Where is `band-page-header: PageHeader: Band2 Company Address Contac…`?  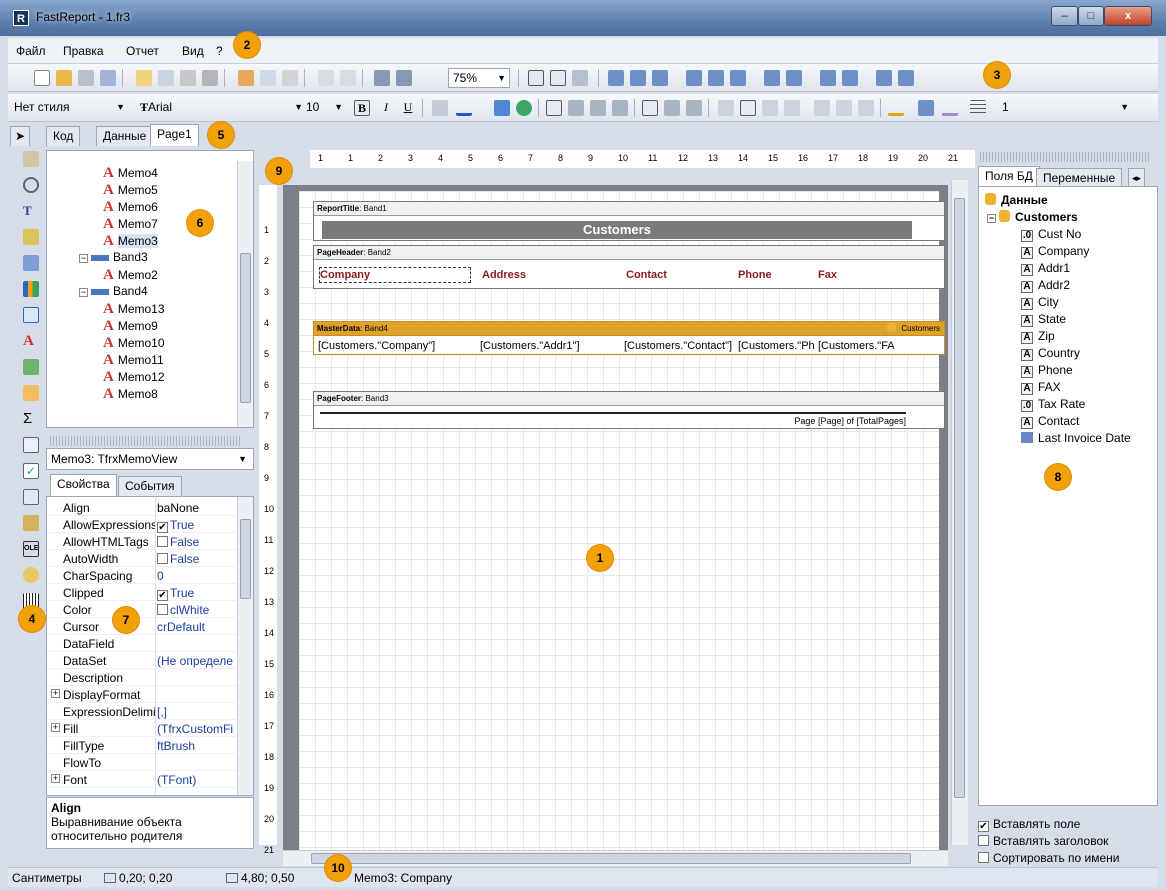
band-page-header: PageHeader: Band2 Company Address Contac… is located at coordinates (629, 267).